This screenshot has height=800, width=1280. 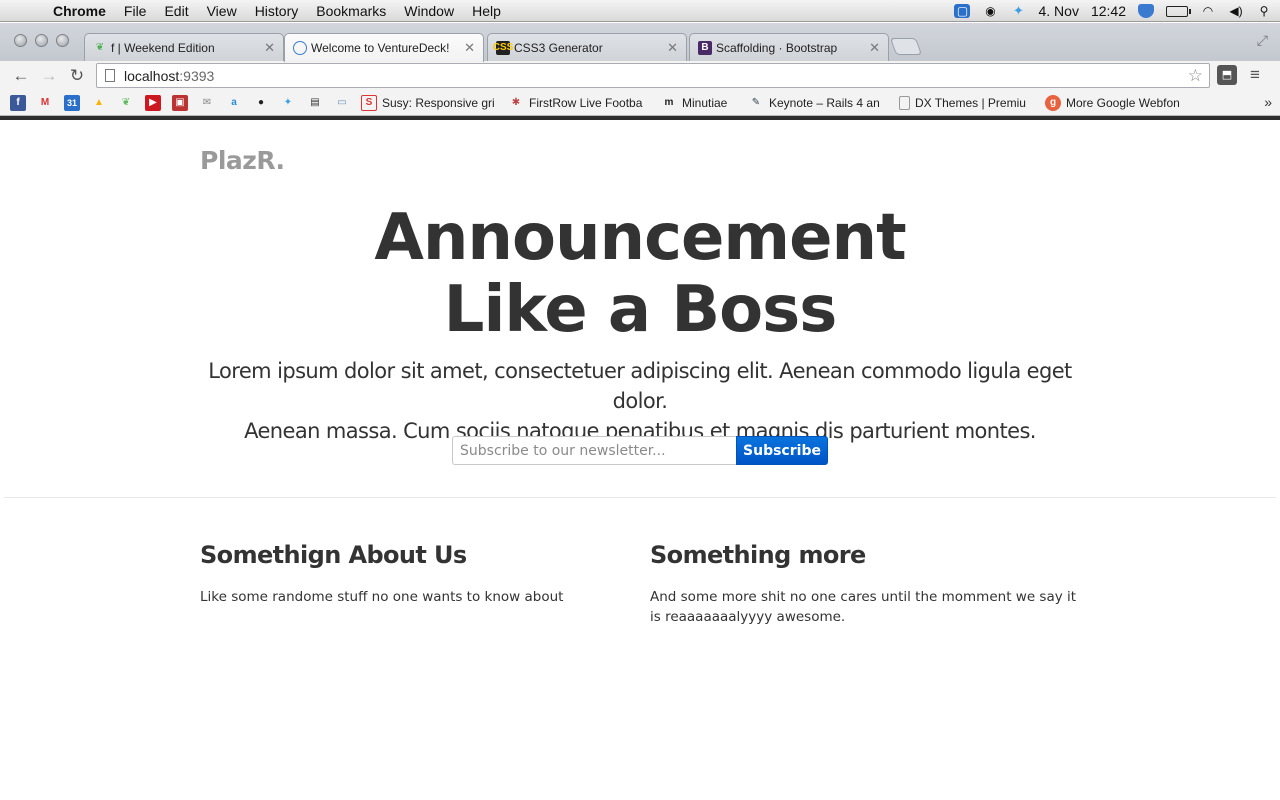 I want to click on bookmark-firstrow: ✱ FirstRow Live Footba, so click(x=577, y=103).